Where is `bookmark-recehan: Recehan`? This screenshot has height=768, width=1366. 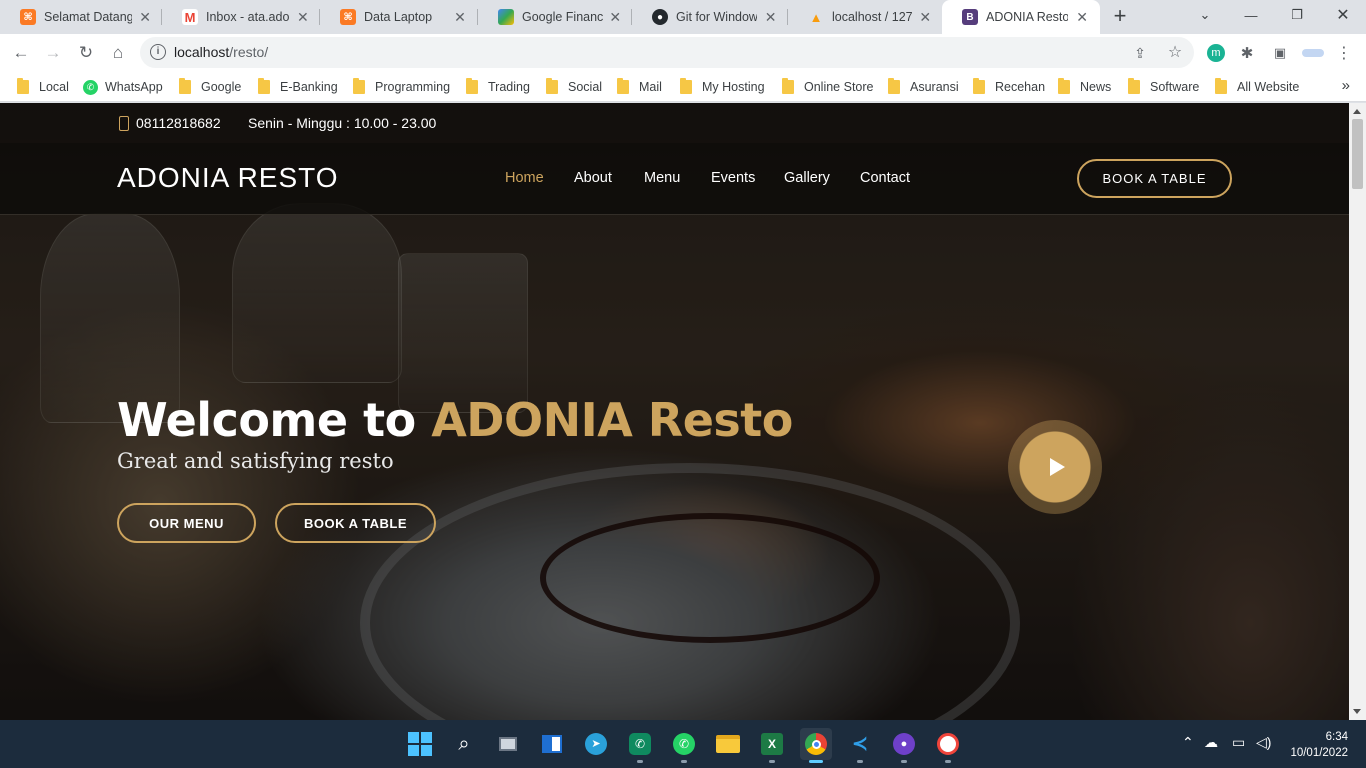 bookmark-recehan: Recehan is located at coordinates (1009, 87).